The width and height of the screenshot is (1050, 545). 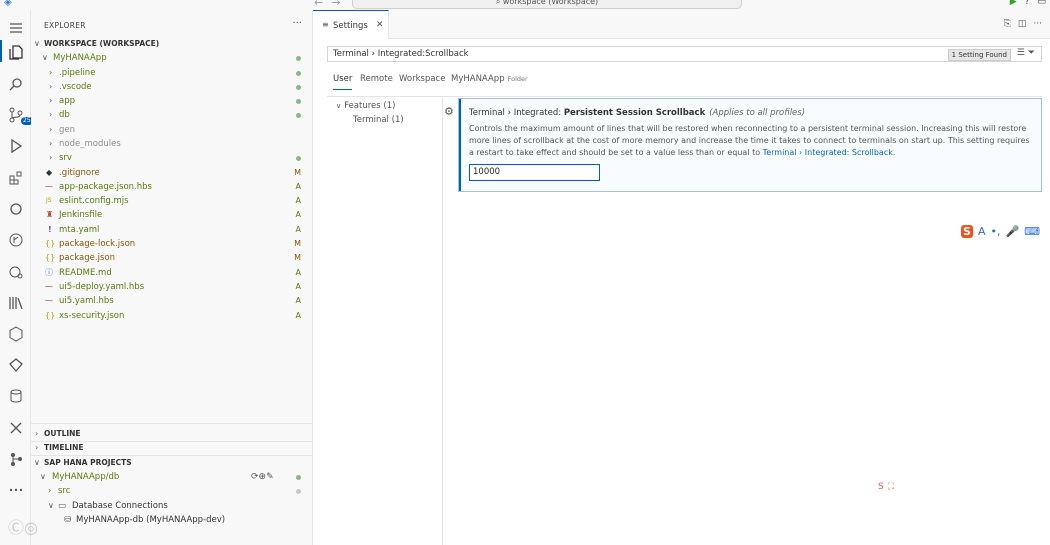 I want to click on extensions-icon, so click(x=15, y=177).